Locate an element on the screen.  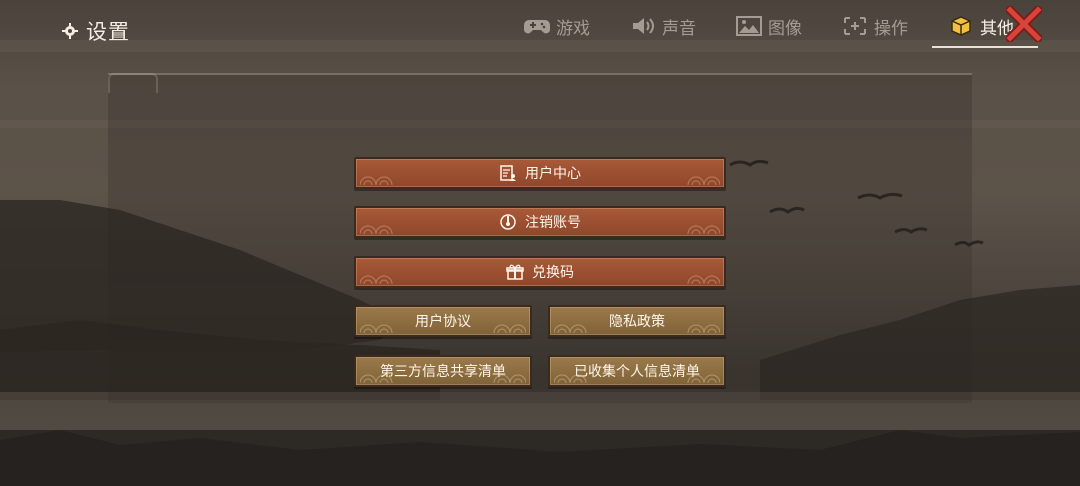
third-party-list-button: 第三方信息共享清单 is located at coordinates (443, 371).